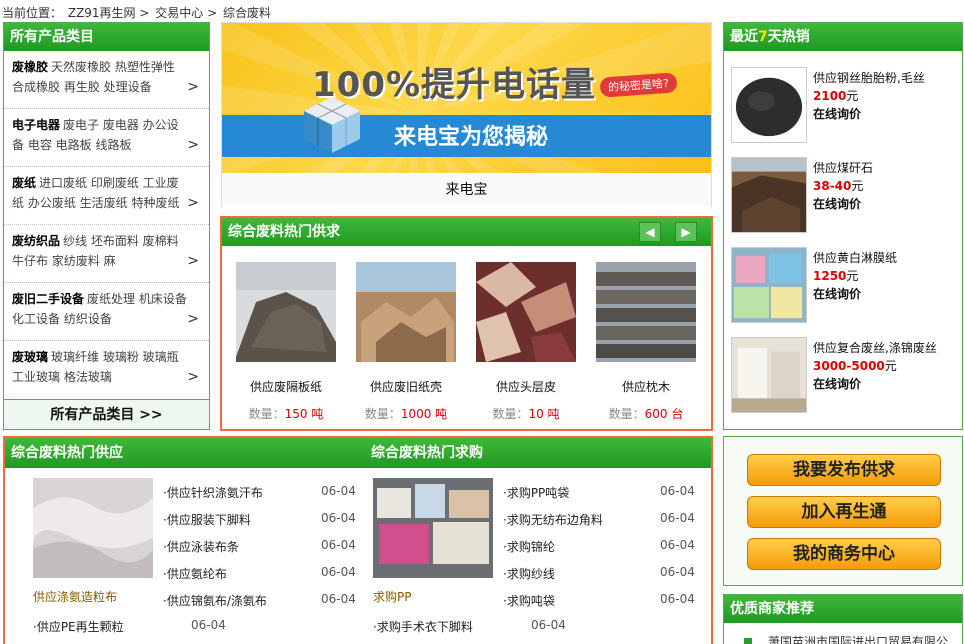 Image resolution: width=964 pixels, height=644 pixels. What do you see at coordinates (466, 190) in the screenshot?
I see `banner-caption-link: 来电宝` at bounding box center [466, 190].